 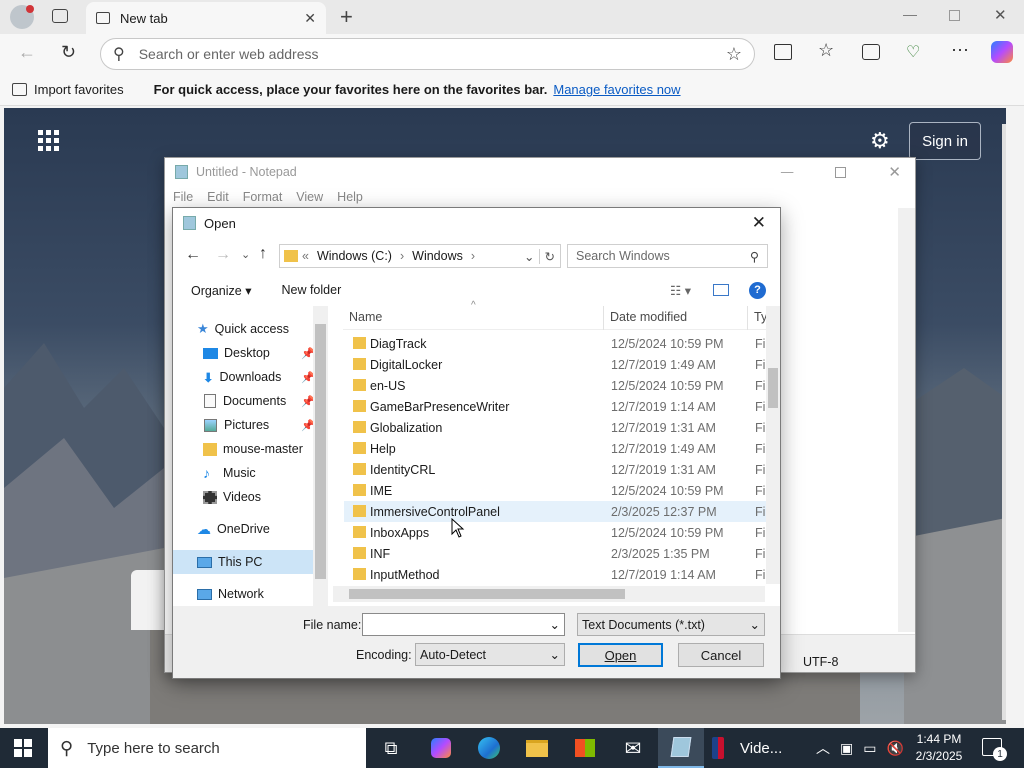 What do you see at coordinates (263, 197) in the screenshot?
I see `menu-format: Format` at bounding box center [263, 197].